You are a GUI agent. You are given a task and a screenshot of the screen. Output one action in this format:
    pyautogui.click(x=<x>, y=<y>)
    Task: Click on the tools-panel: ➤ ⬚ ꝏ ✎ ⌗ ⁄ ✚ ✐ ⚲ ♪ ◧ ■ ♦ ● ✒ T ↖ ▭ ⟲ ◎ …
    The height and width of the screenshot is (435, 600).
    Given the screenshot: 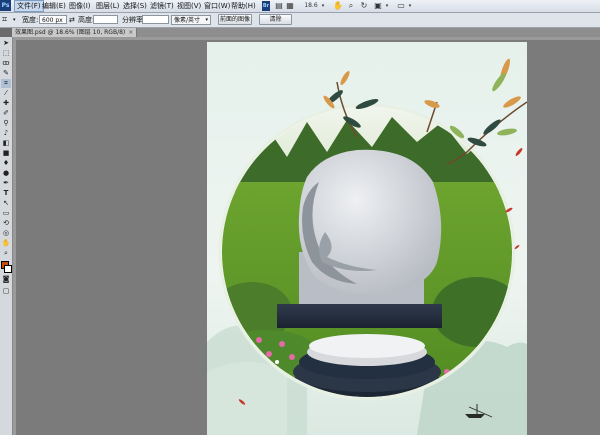 What is the action you would take?
    pyautogui.click(x=6, y=236)
    